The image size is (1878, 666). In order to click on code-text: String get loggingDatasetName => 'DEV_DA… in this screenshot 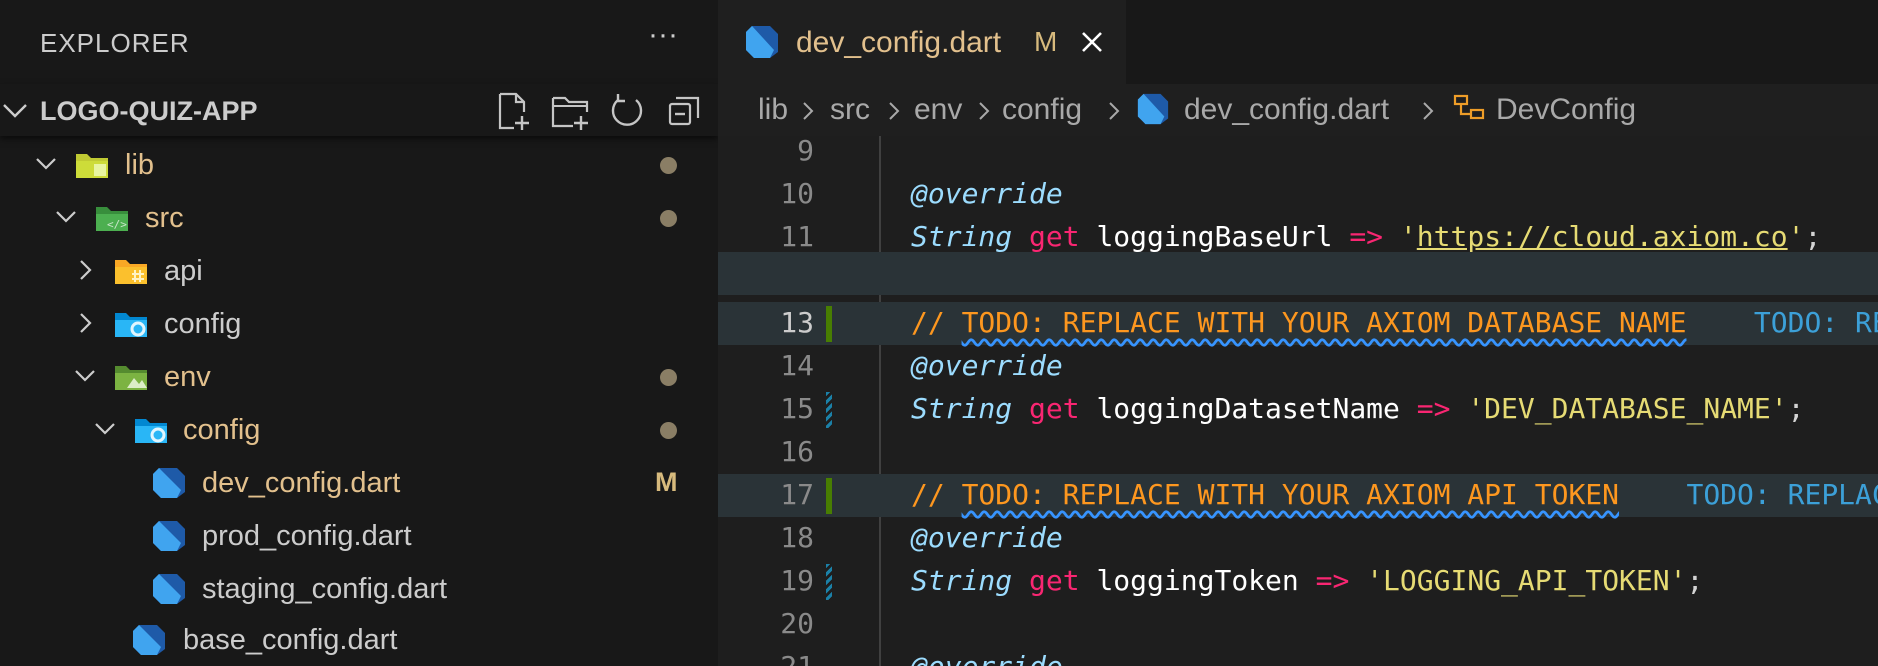, I will do `click(1357, 408)`.